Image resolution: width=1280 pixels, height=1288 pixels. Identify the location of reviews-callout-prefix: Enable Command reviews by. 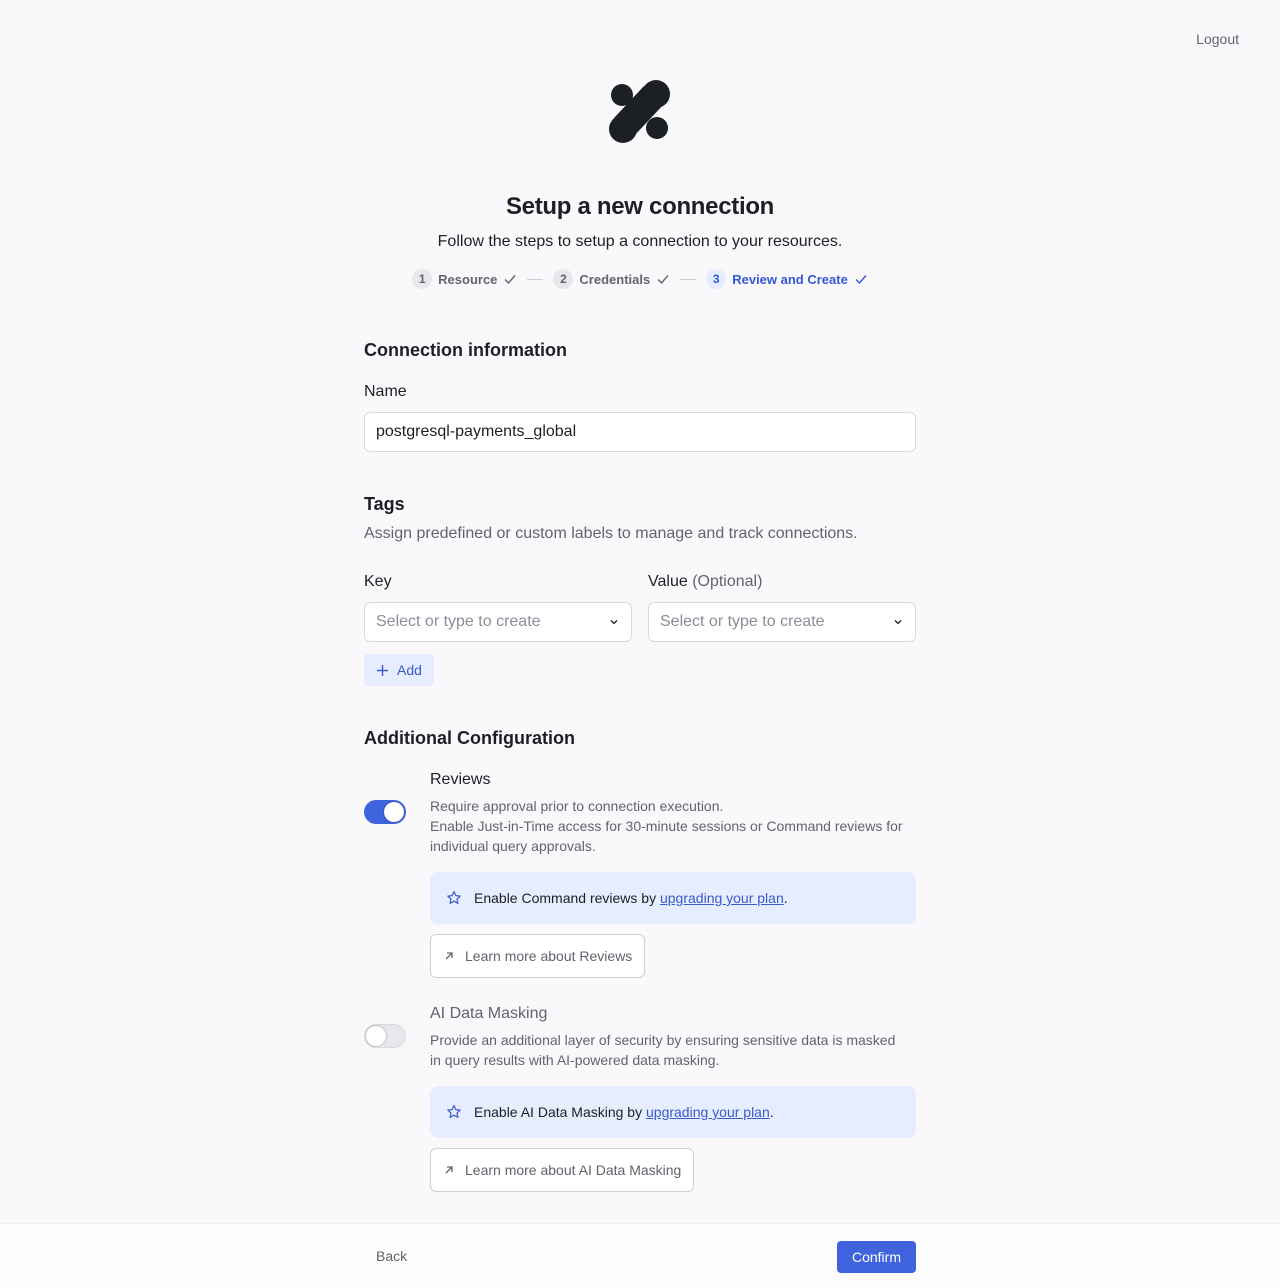
(567, 898).